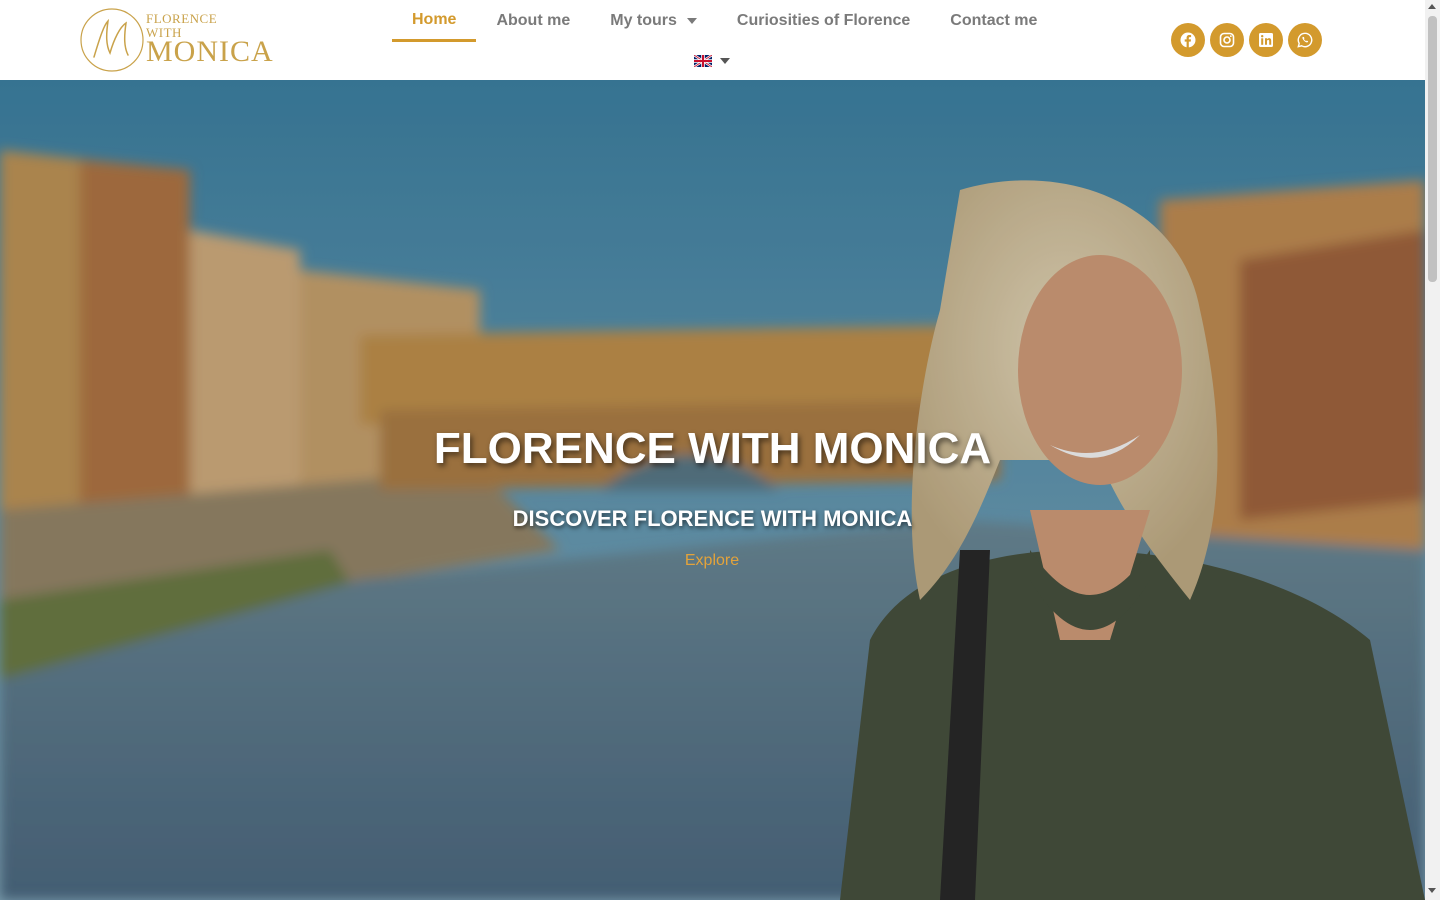 The image size is (1440, 900). What do you see at coordinates (703, 61) in the screenshot?
I see `uk-flag-icon` at bounding box center [703, 61].